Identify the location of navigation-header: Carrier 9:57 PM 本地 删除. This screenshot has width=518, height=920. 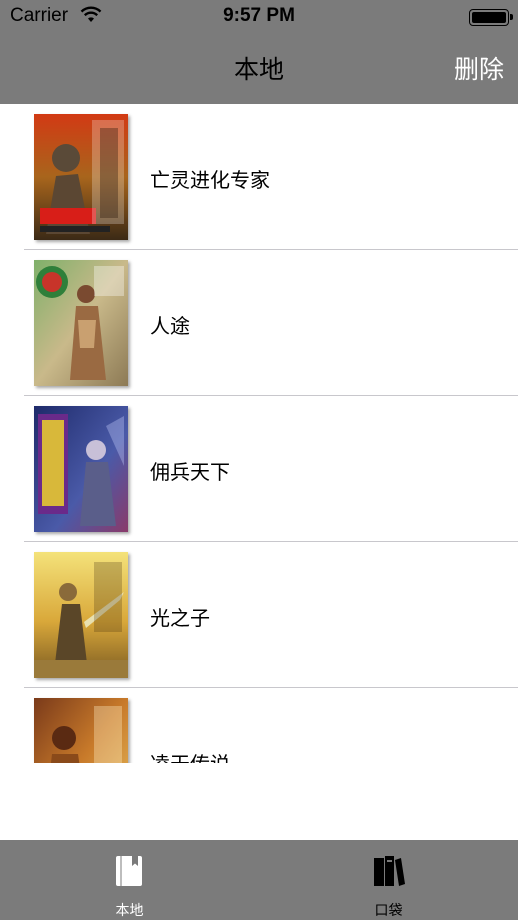
(259, 52).